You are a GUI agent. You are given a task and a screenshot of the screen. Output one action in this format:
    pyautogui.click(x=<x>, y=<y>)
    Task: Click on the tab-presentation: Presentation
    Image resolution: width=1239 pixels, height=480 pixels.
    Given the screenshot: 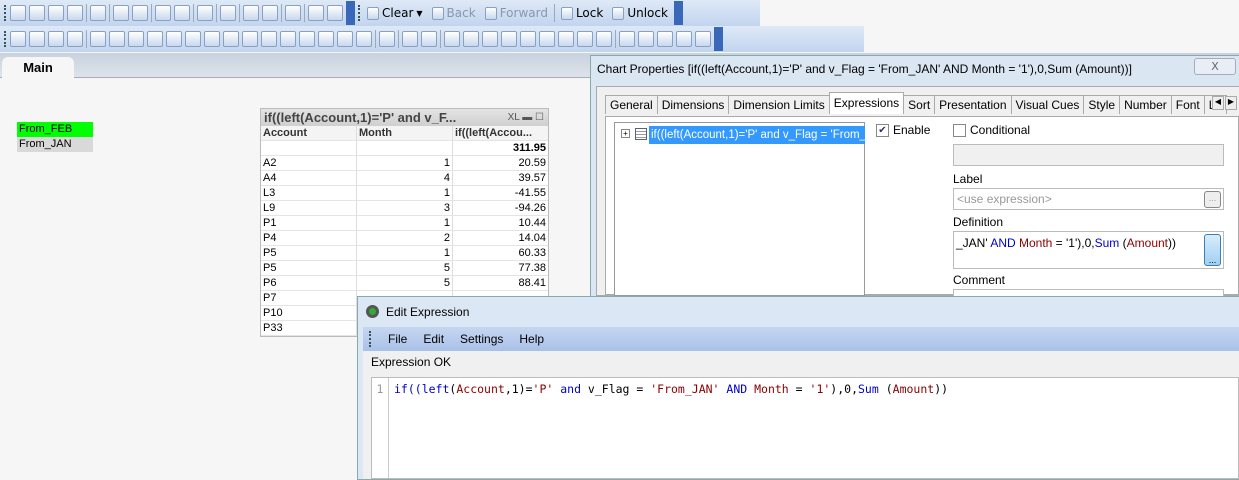 What is the action you would take?
    pyautogui.click(x=973, y=104)
    